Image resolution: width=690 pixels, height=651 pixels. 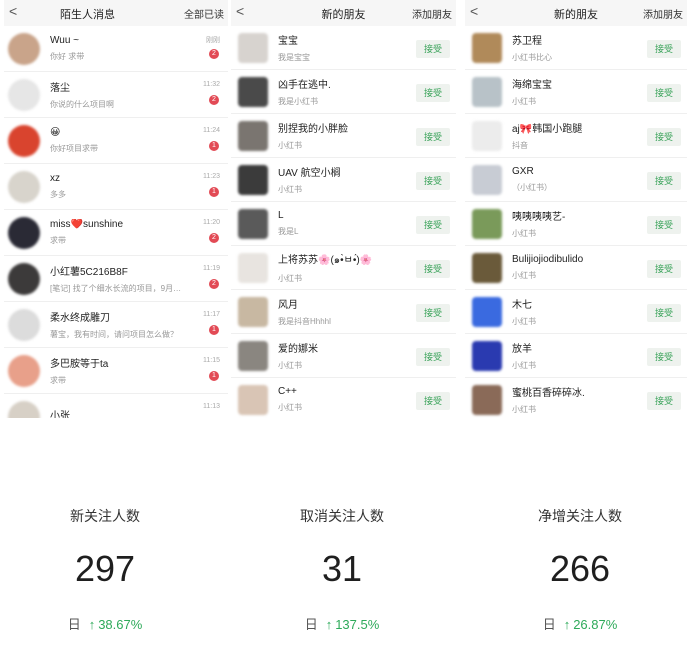 What do you see at coordinates (343, 92) in the screenshot?
I see `friend-request-row: 凶手在逃中. 我是小红书 接受` at bounding box center [343, 92].